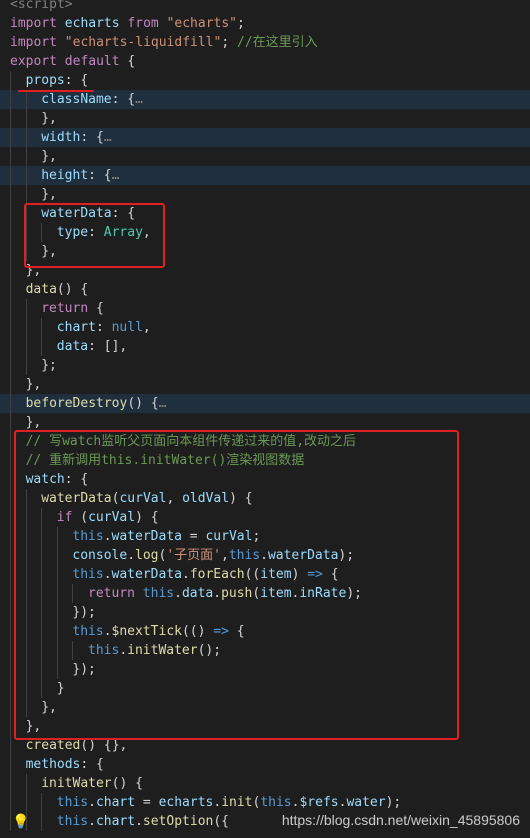 This screenshot has height=838, width=530. What do you see at coordinates (265, 23) in the screenshot?
I see `code-line: import echarts from "echarts";` at bounding box center [265, 23].